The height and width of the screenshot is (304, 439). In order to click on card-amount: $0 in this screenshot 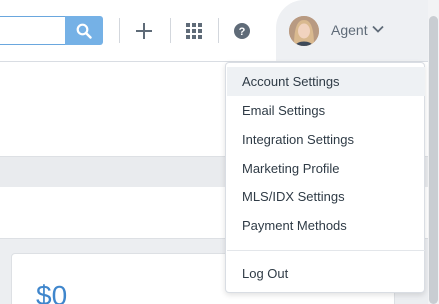, I will do `click(52, 292)`.